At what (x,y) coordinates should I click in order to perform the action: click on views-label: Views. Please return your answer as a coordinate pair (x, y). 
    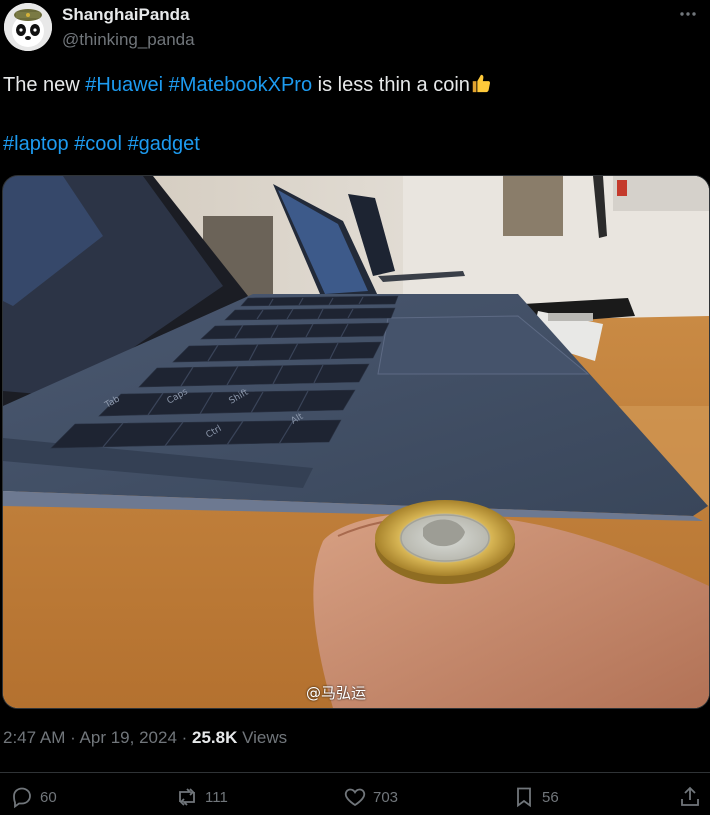
    Looking at the image, I should click on (262, 737).